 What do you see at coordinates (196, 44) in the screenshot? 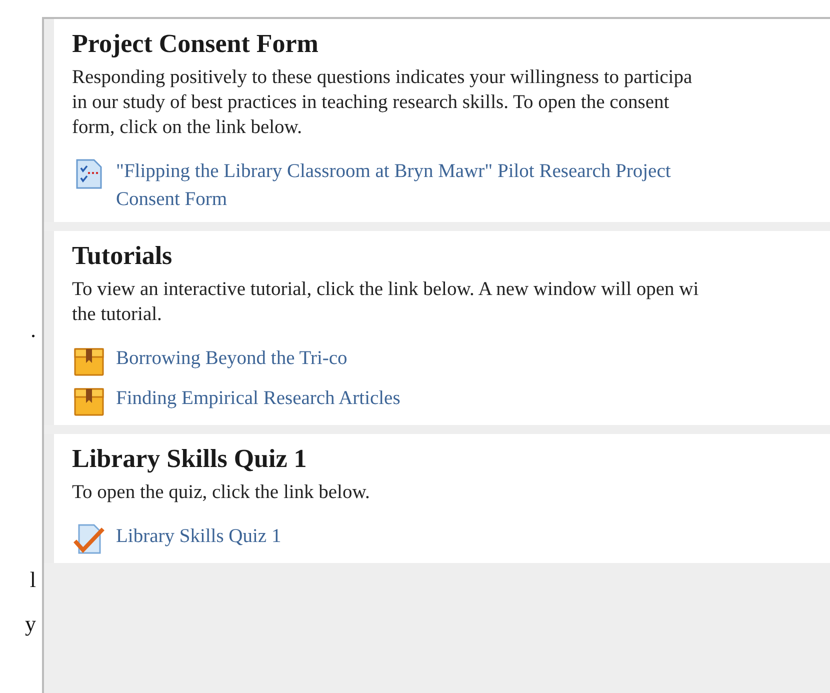
I see `section-title: Project Consent Form` at bounding box center [196, 44].